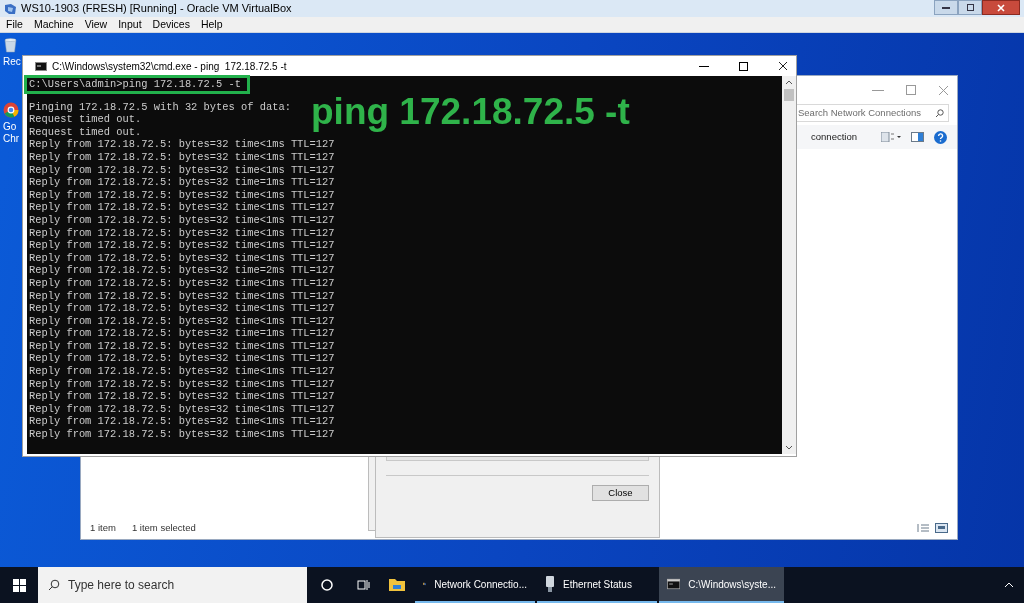  What do you see at coordinates (470, 111) in the screenshot?
I see `annotation-text: ping 172.18.72.5 -t` at bounding box center [470, 111].